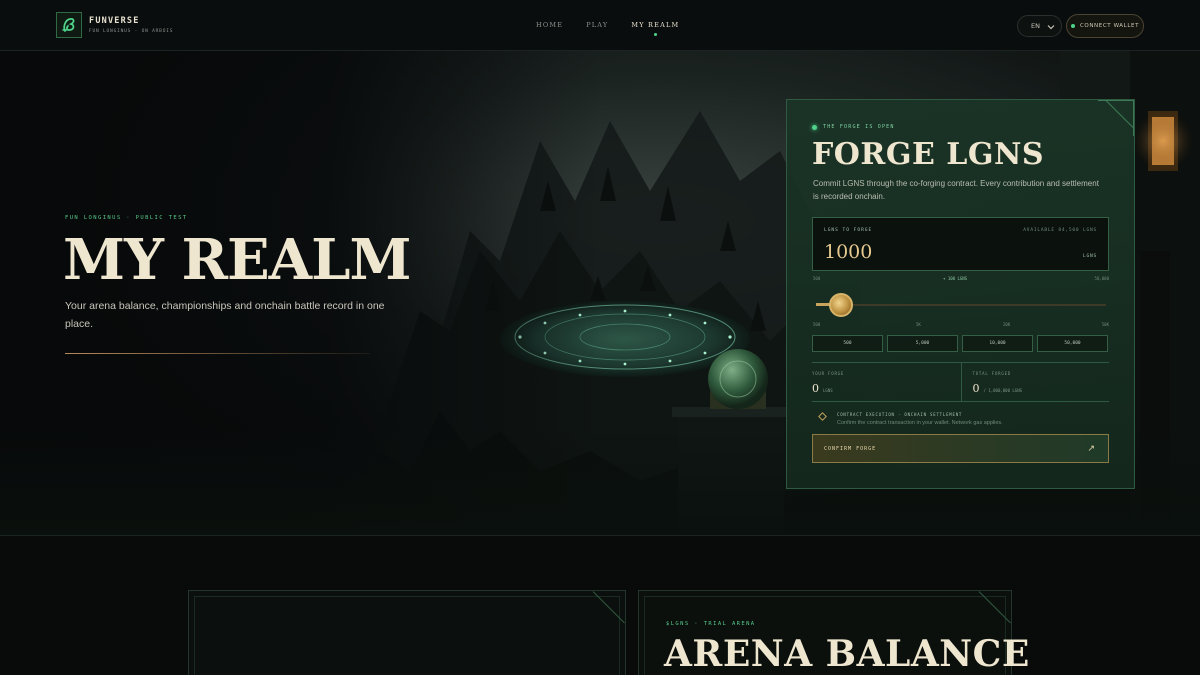 This screenshot has width=1200, height=675. I want to click on main-menu: HOME PLAY MY REALM, so click(607, 28).